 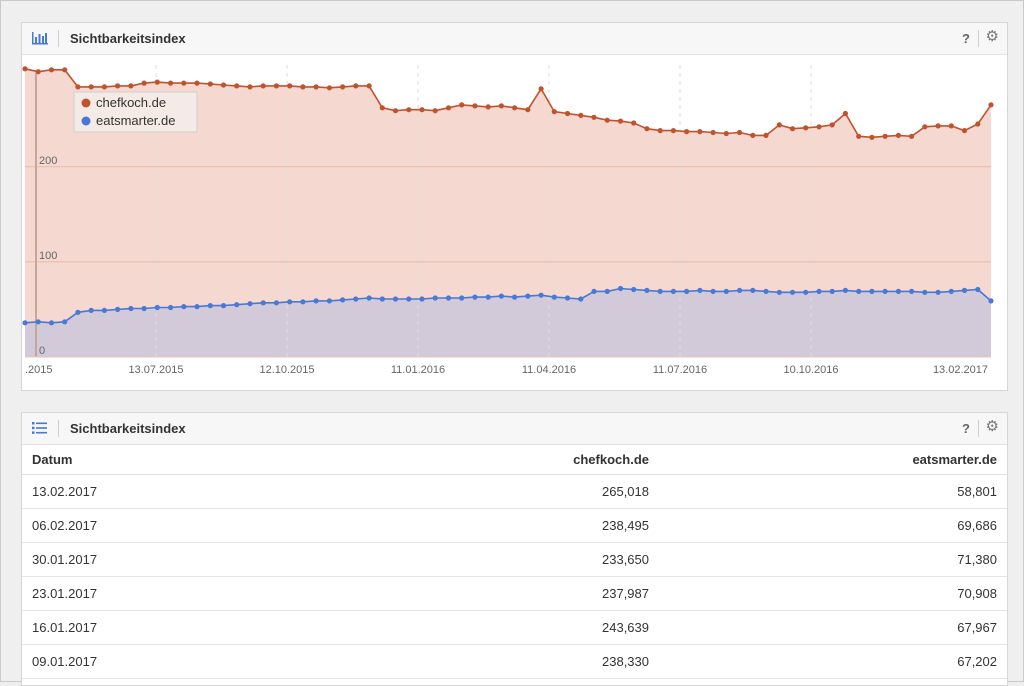 What do you see at coordinates (833, 491) in the screenshot?
I see `cell-eatsmarter: 58,801` at bounding box center [833, 491].